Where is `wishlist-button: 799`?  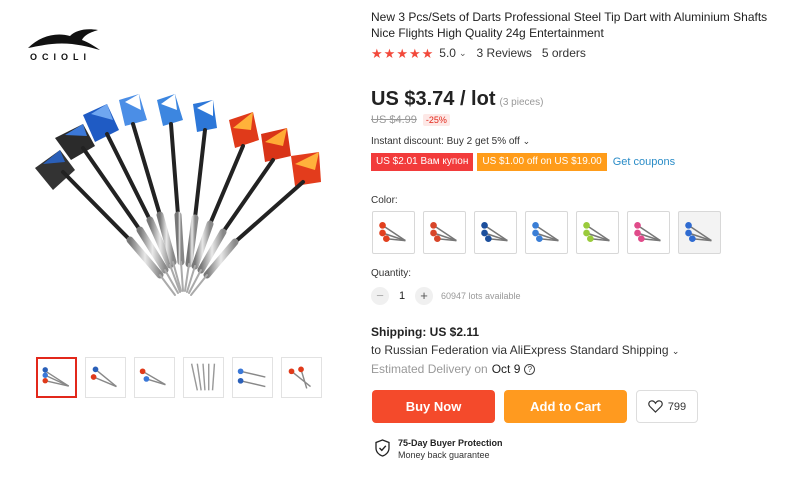 wishlist-button: 799 is located at coordinates (667, 406).